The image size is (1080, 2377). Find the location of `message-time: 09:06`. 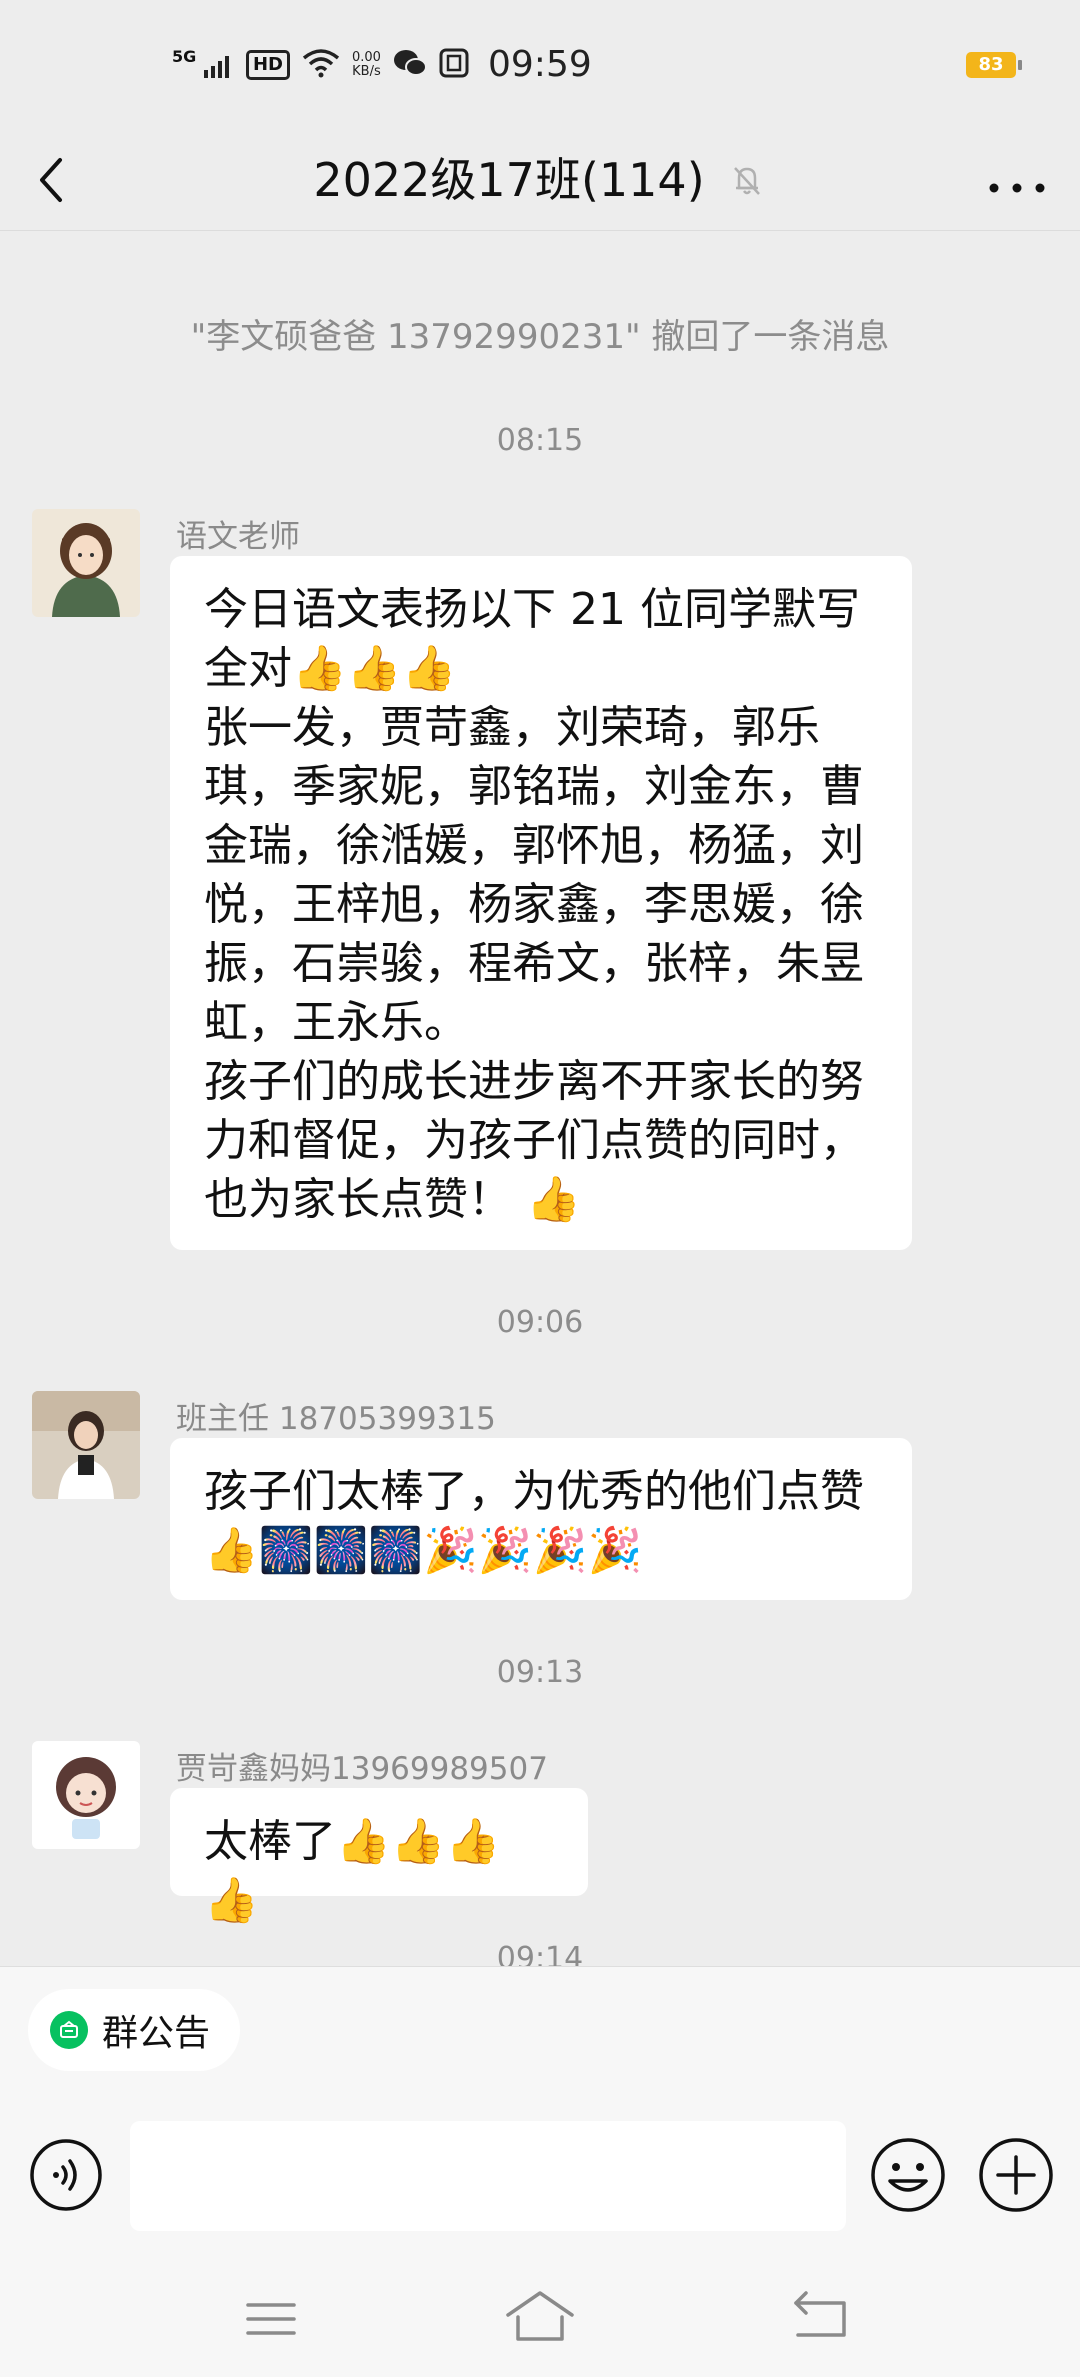

message-time: 09:06 is located at coordinates (540, 1322).